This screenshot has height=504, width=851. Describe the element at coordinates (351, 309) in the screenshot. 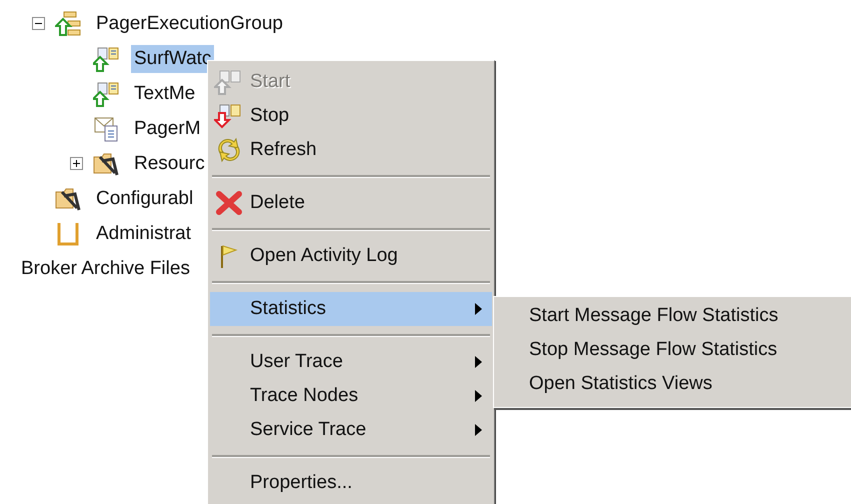

I see `menu-item: Statistics` at that location.